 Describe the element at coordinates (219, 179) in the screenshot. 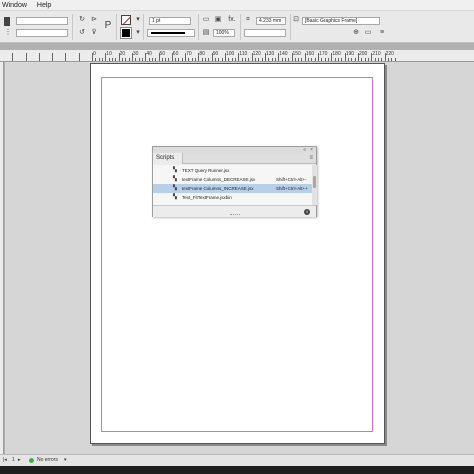

I see `script-name: textFrame Columns_DECREASE.jsx` at that location.